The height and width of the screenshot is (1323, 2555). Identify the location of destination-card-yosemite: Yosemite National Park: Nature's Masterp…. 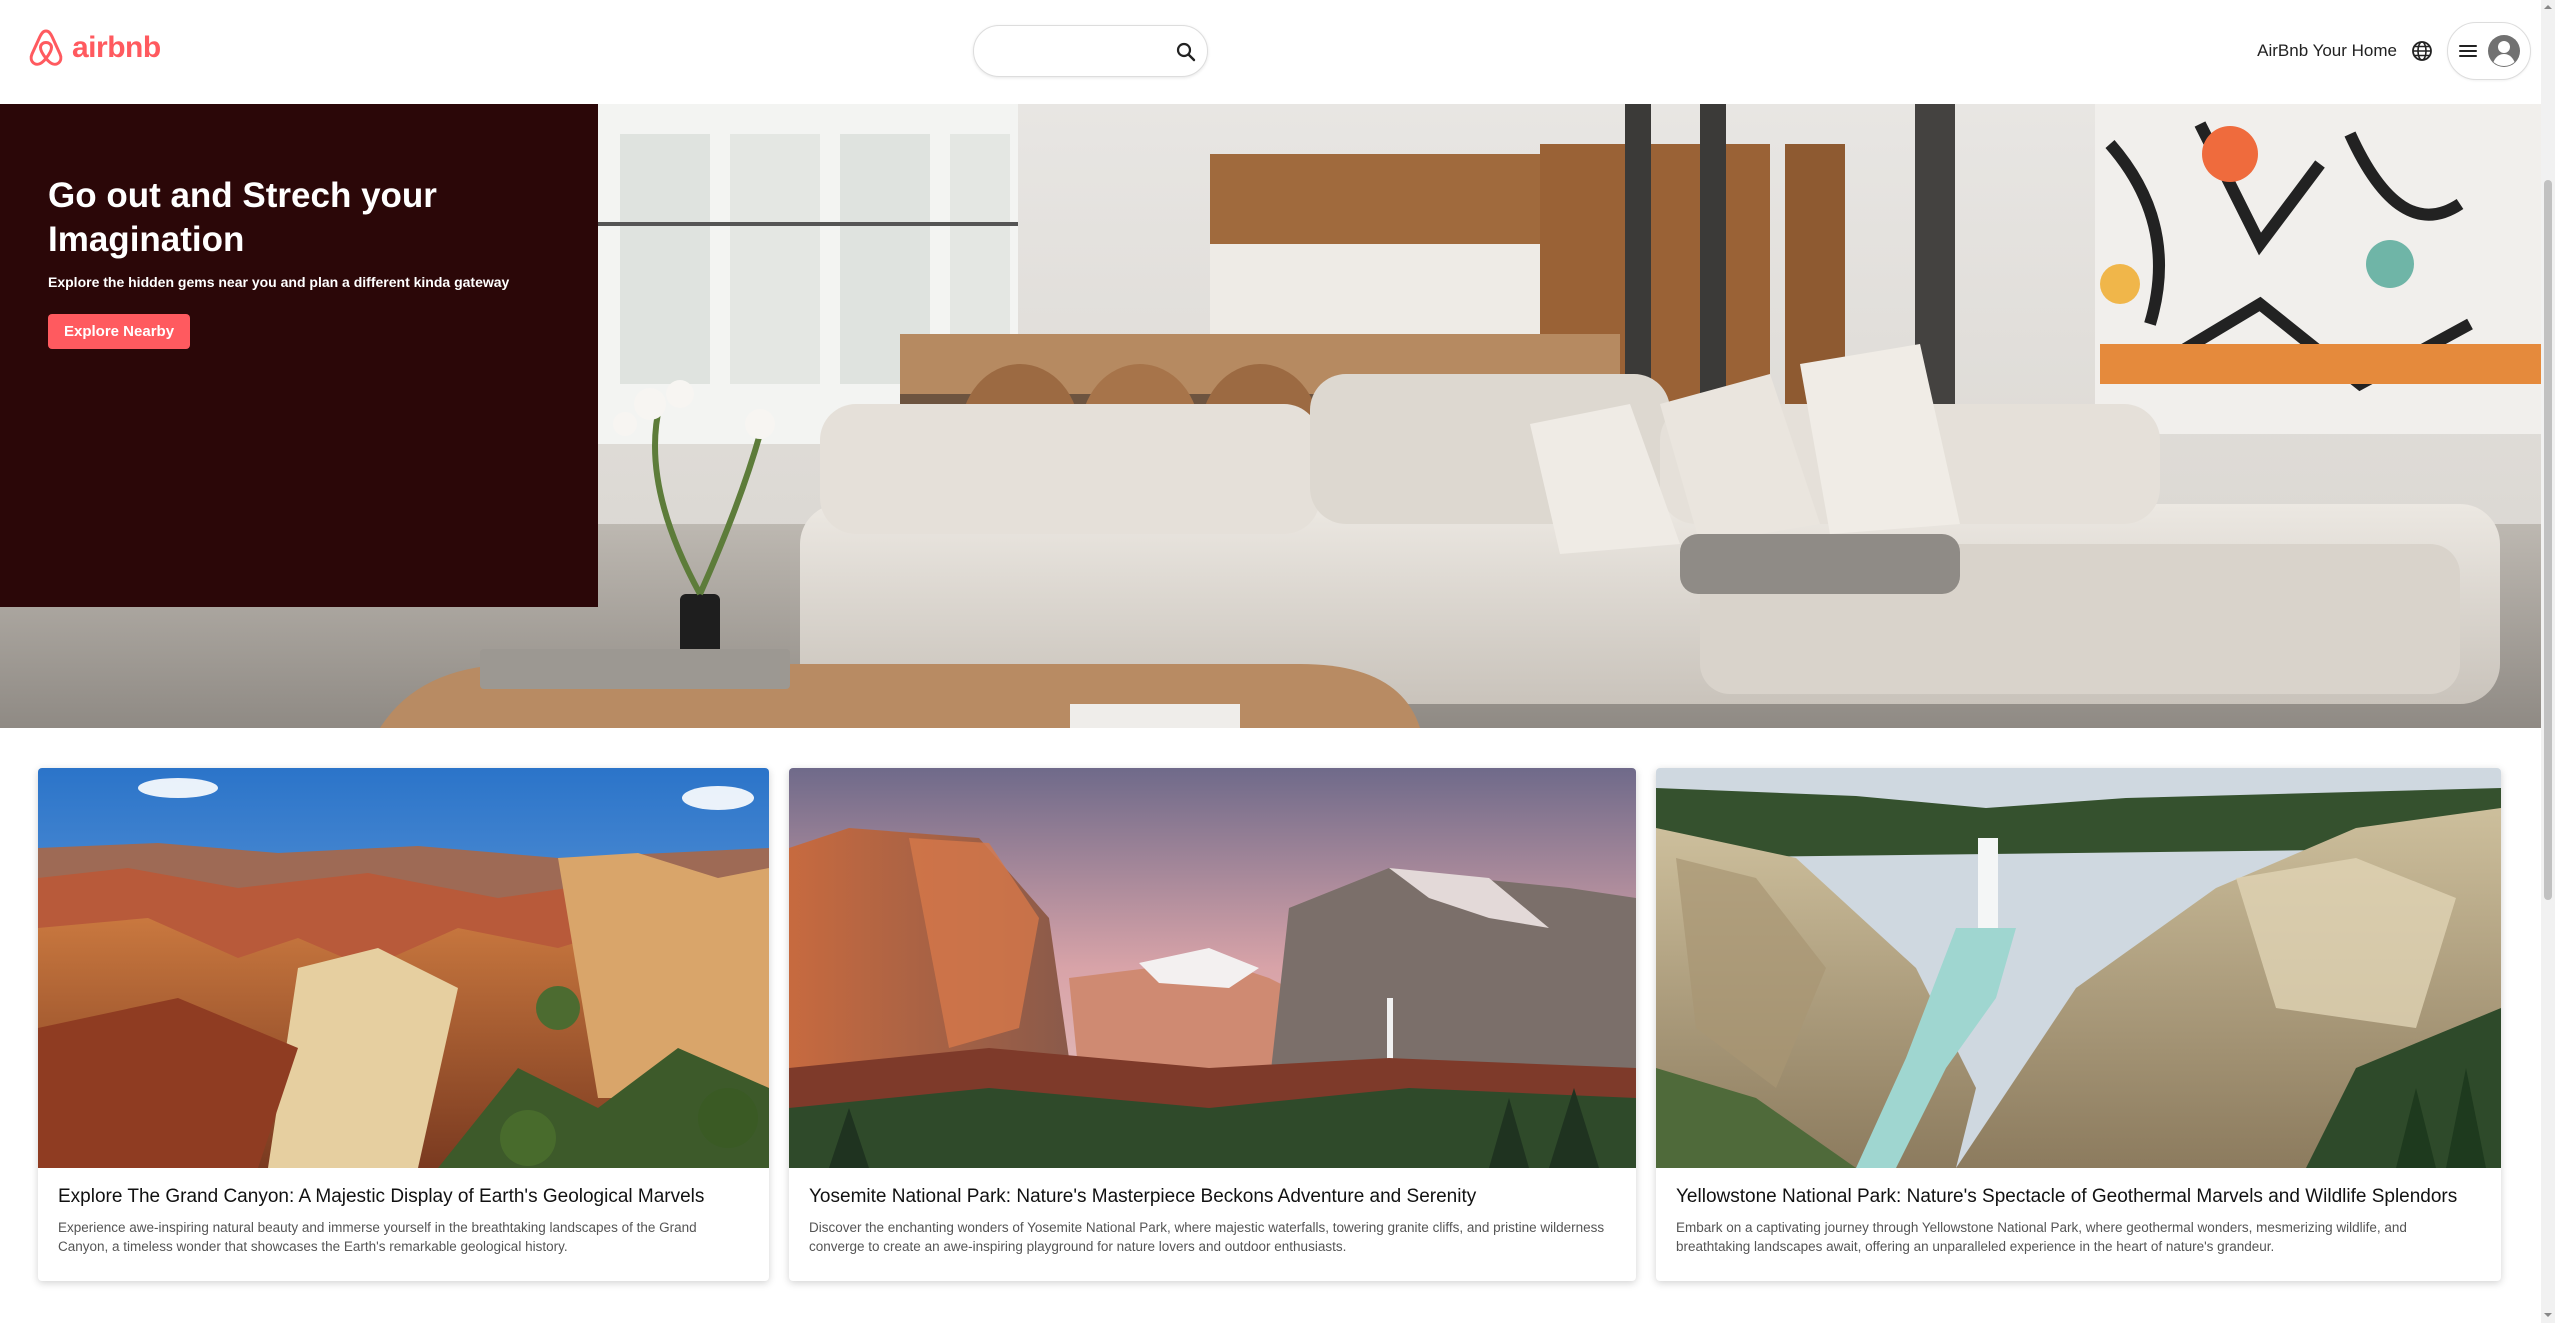
(1212, 1024).